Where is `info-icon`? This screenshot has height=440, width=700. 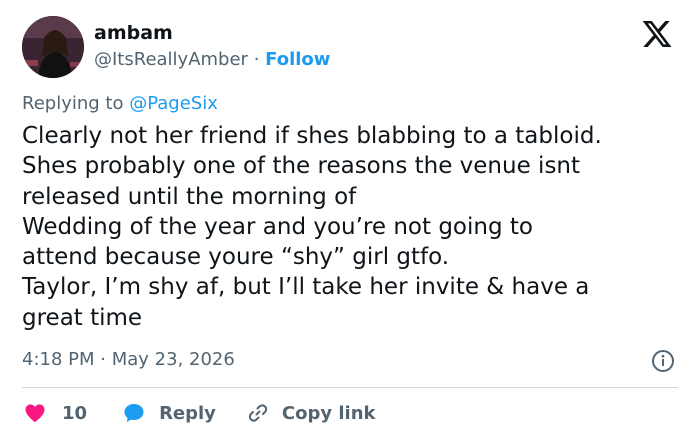 info-icon is located at coordinates (663, 361).